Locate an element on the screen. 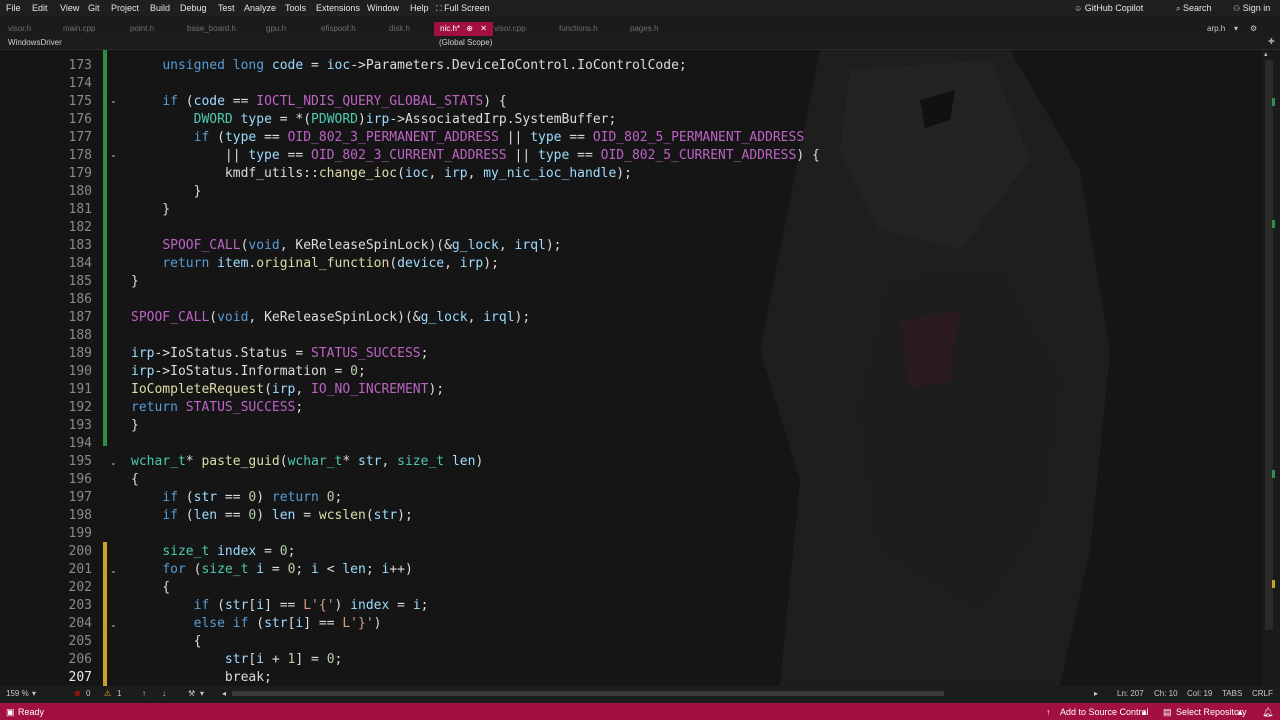  tab-arp-h: arp.h is located at coordinates (1216, 28).